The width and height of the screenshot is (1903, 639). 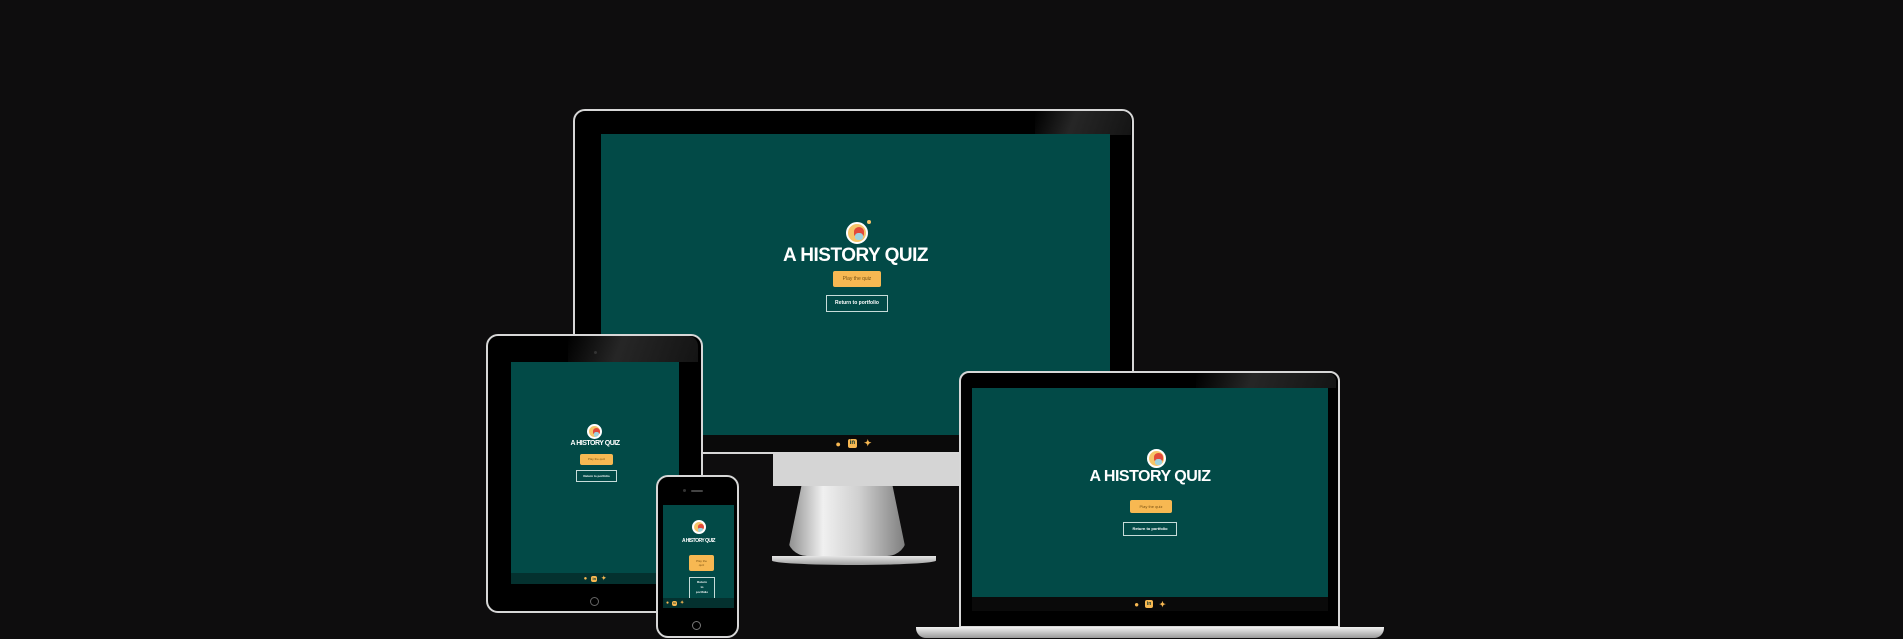 What do you see at coordinates (594, 601) in the screenshot?
I see `tablet-home-button` at bounding box center [594, 601].